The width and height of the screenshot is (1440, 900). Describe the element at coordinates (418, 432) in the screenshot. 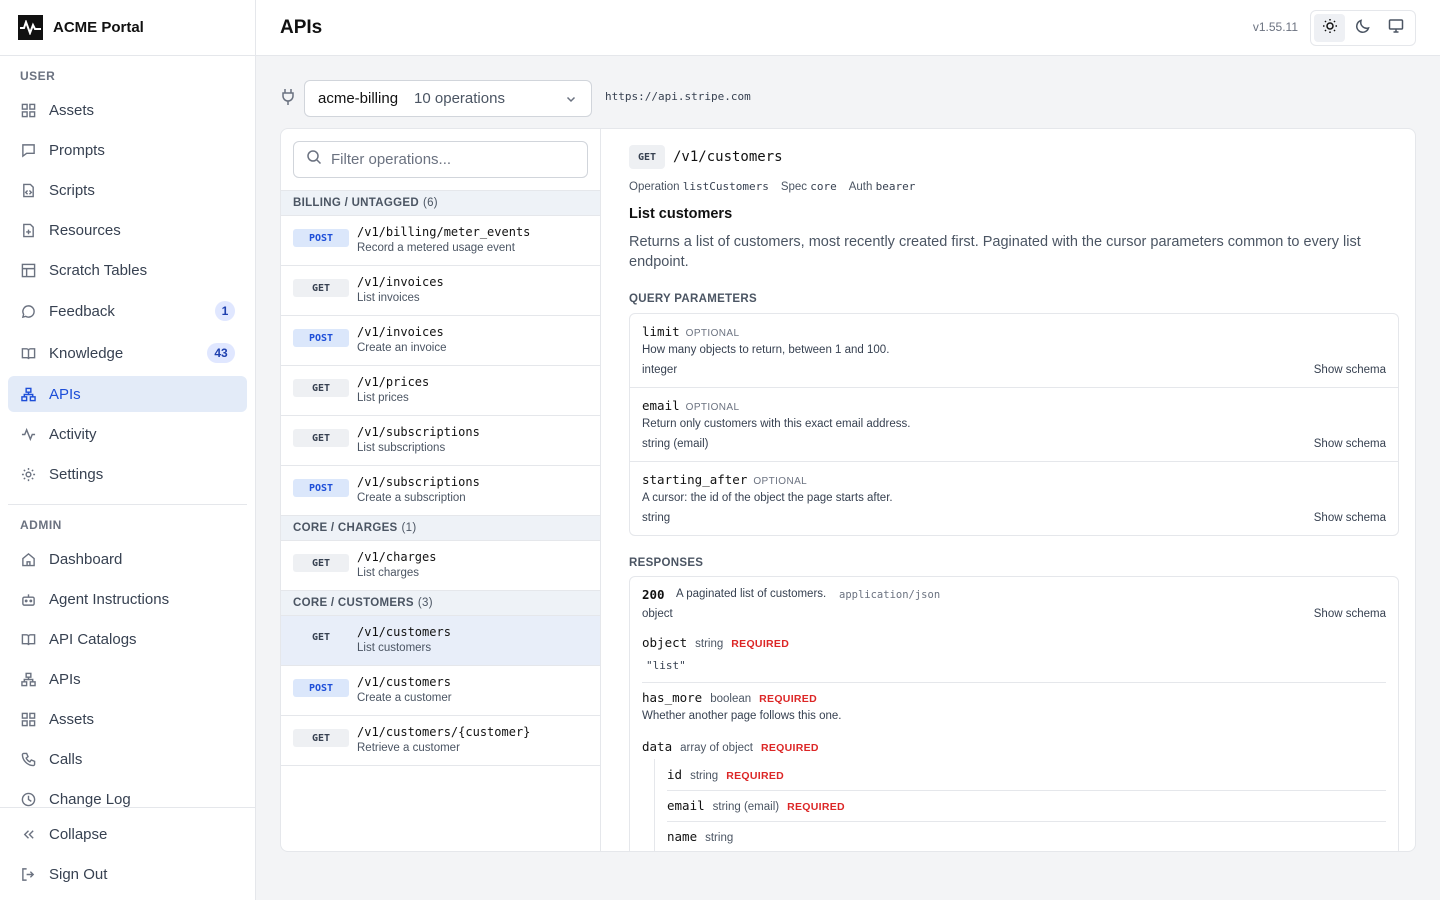

I see `operation-path: /v1/subscriptions` at that location.